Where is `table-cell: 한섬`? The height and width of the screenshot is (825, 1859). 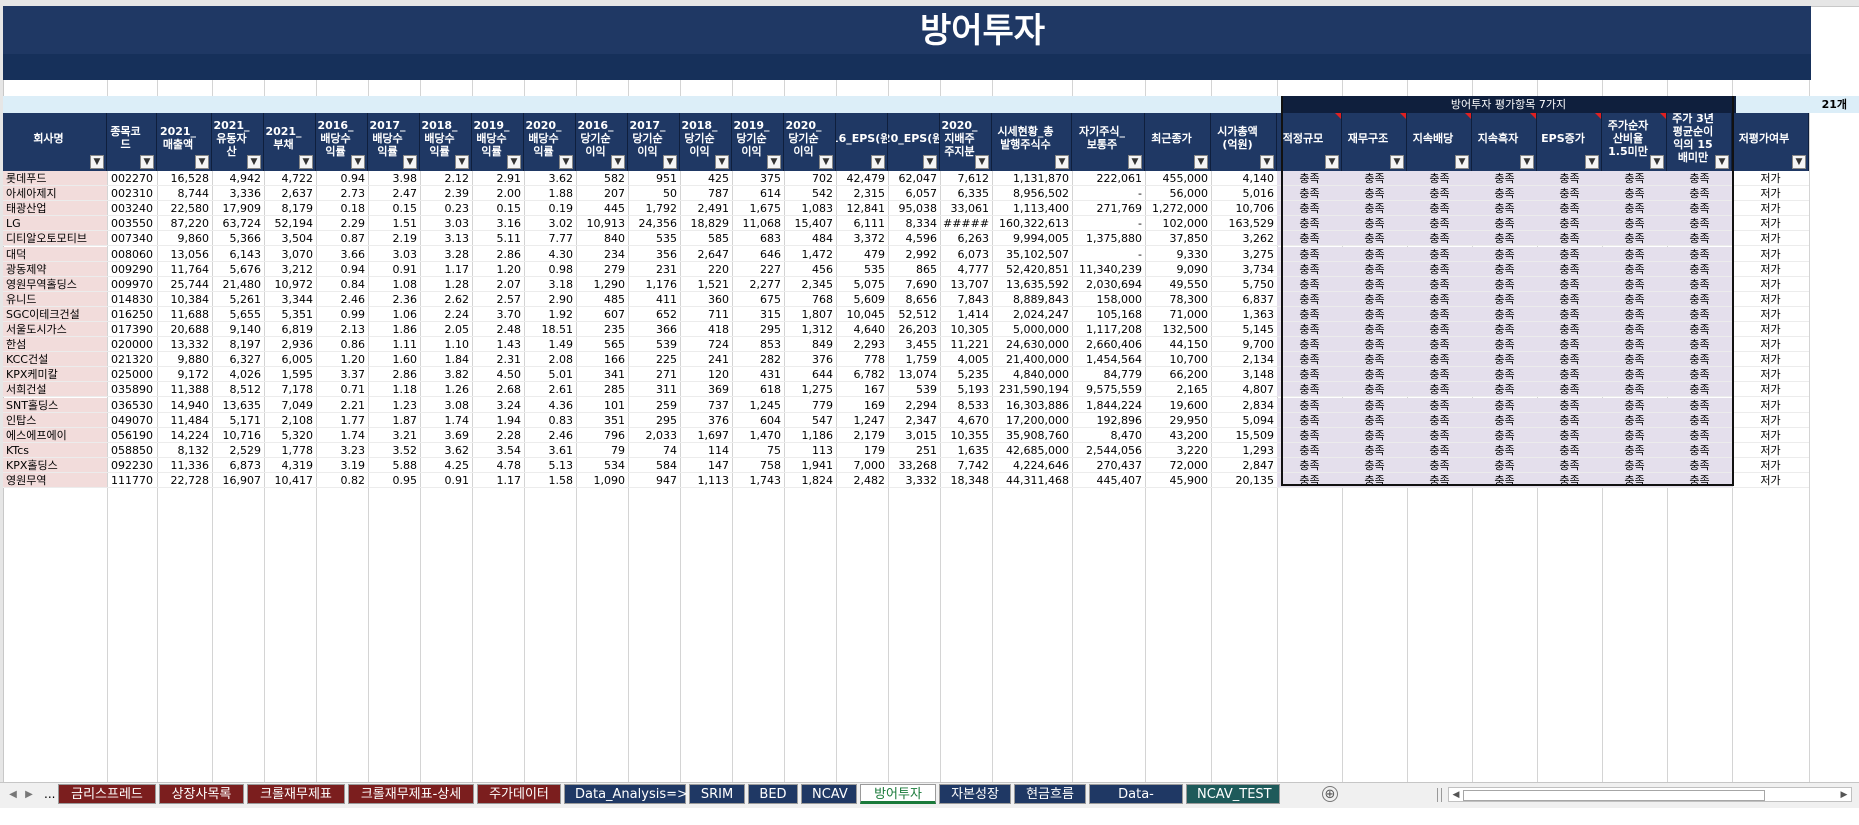 table-cell: 한섬 is located at coordinates (55, 345).